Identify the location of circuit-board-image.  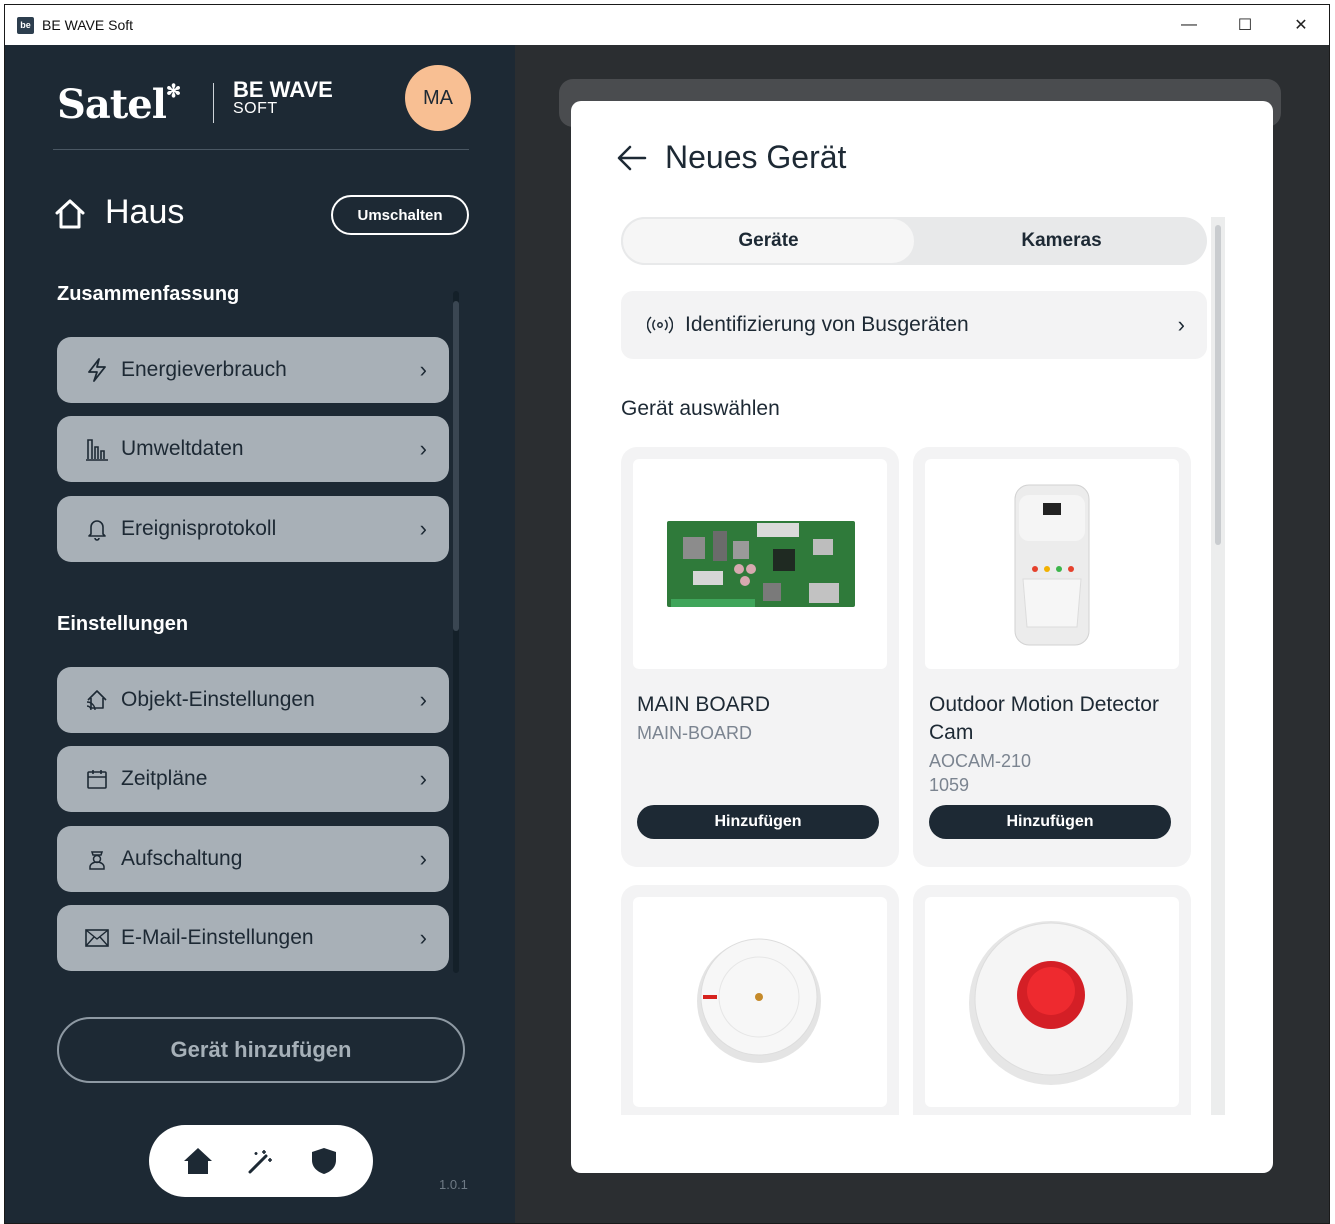
(761, 564).